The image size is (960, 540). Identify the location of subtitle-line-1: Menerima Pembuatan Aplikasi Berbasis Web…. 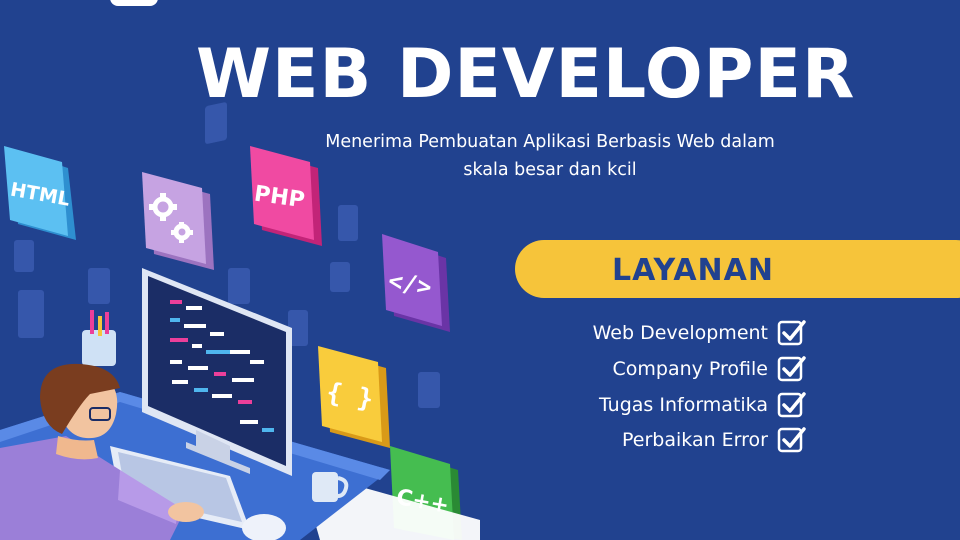
(550, 142).